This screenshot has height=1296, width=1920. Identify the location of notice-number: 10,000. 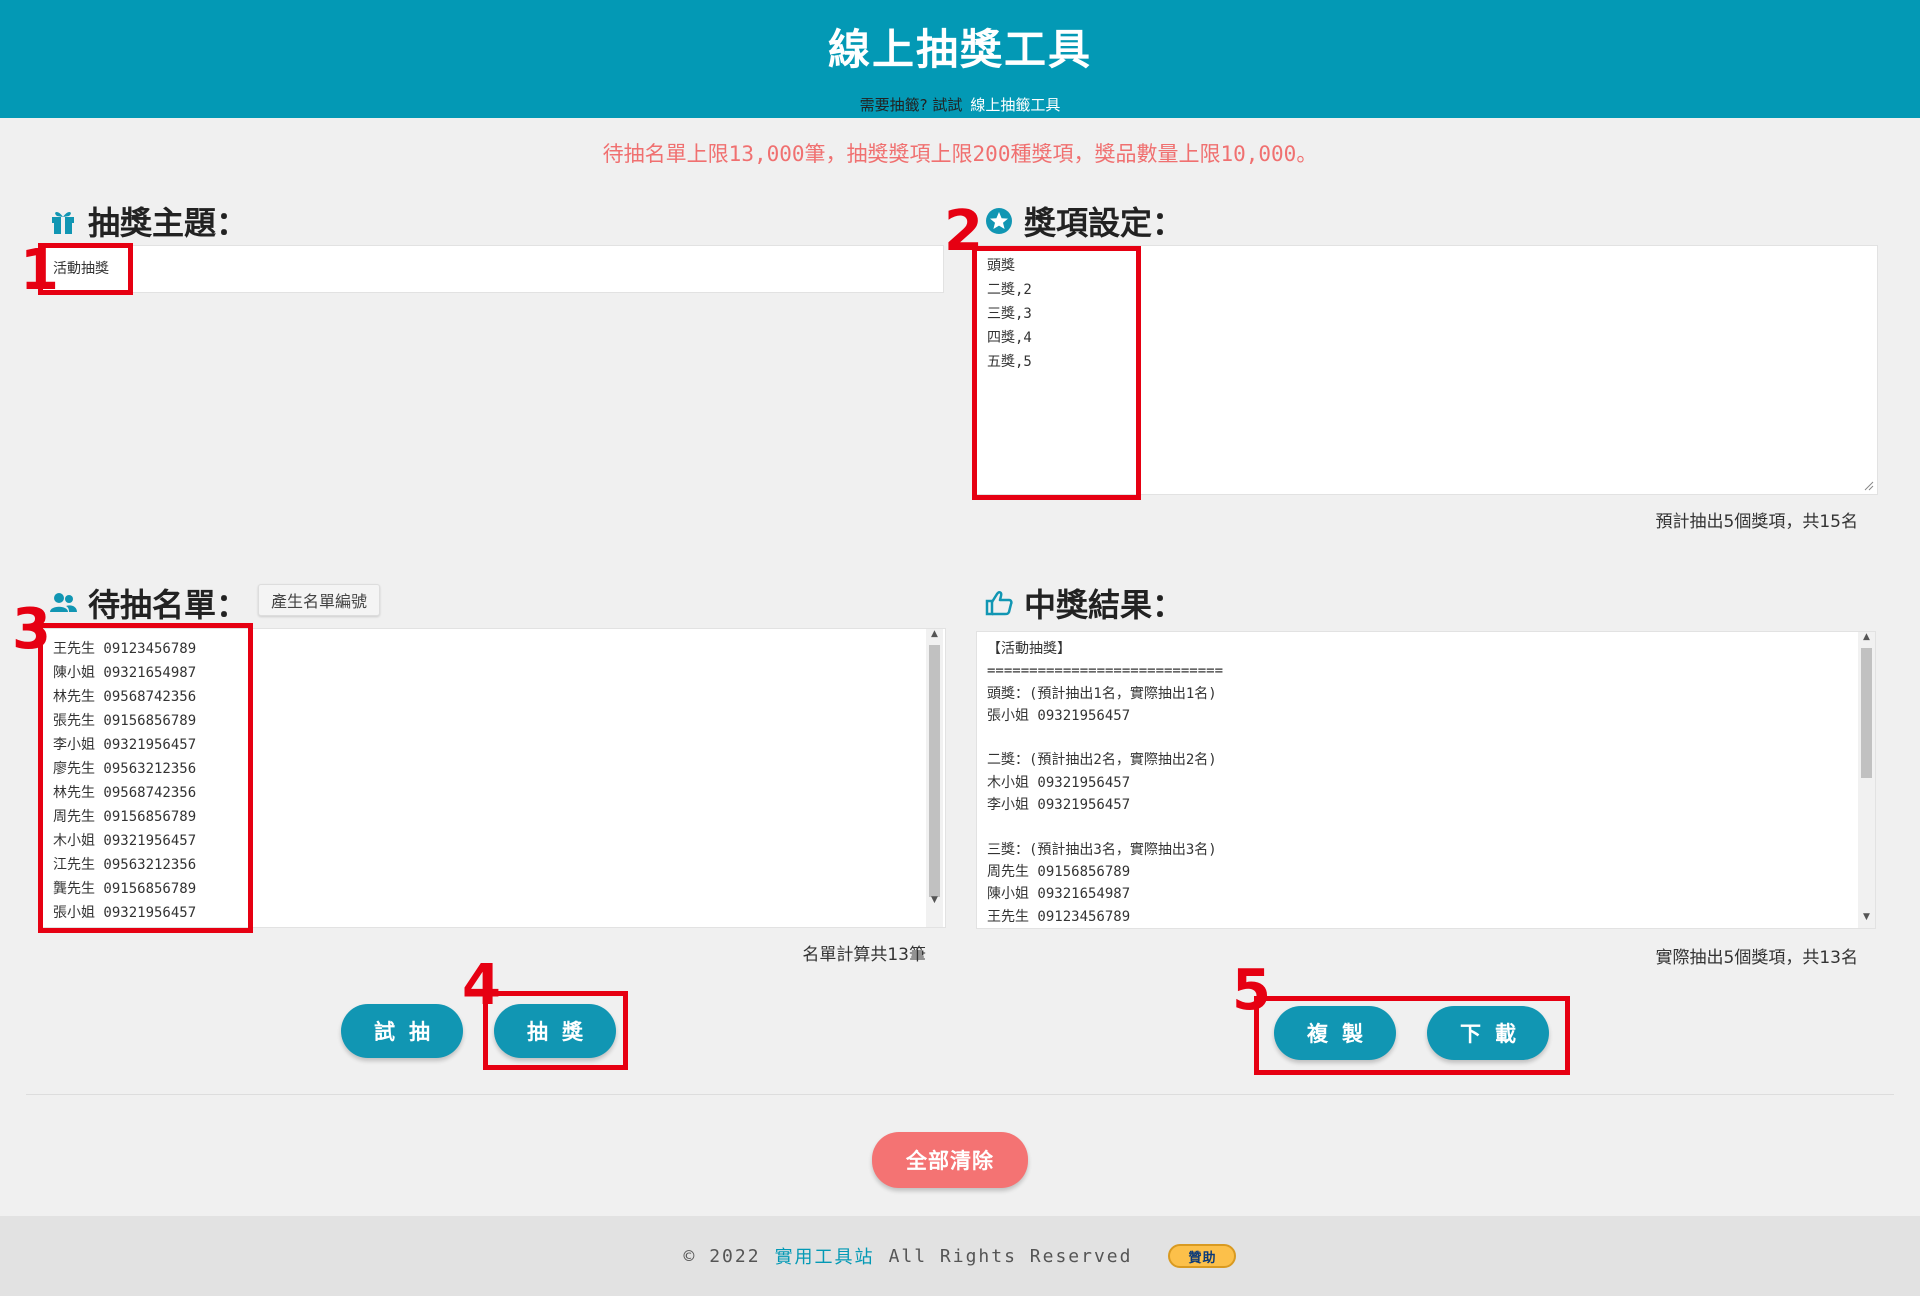
(1258, 154).